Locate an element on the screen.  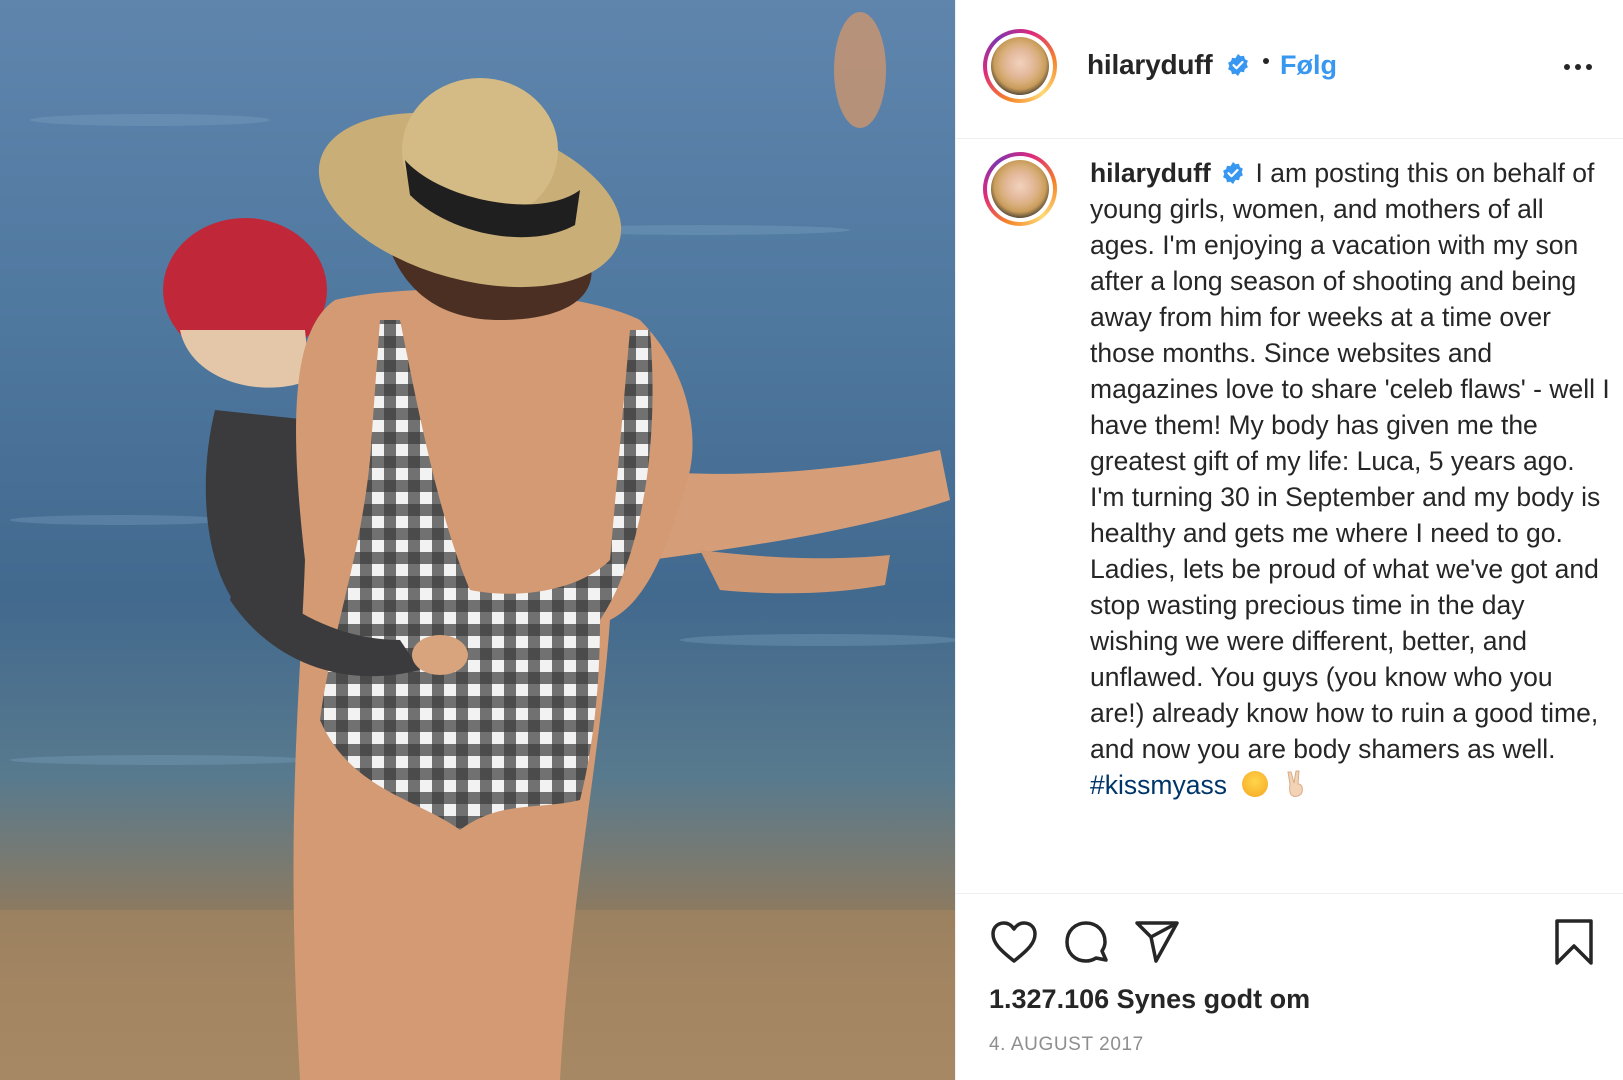
victory-hand-emoji is located at coordinates (1295, 783).